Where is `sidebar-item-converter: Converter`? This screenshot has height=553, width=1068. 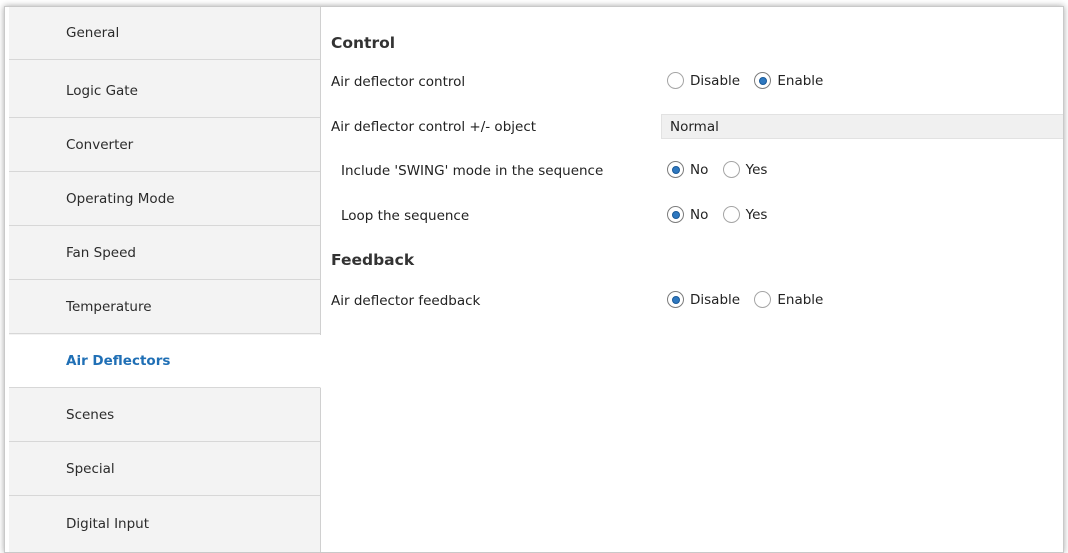
sidebar-item-converter: Converter is located at coordinates (164, 145).